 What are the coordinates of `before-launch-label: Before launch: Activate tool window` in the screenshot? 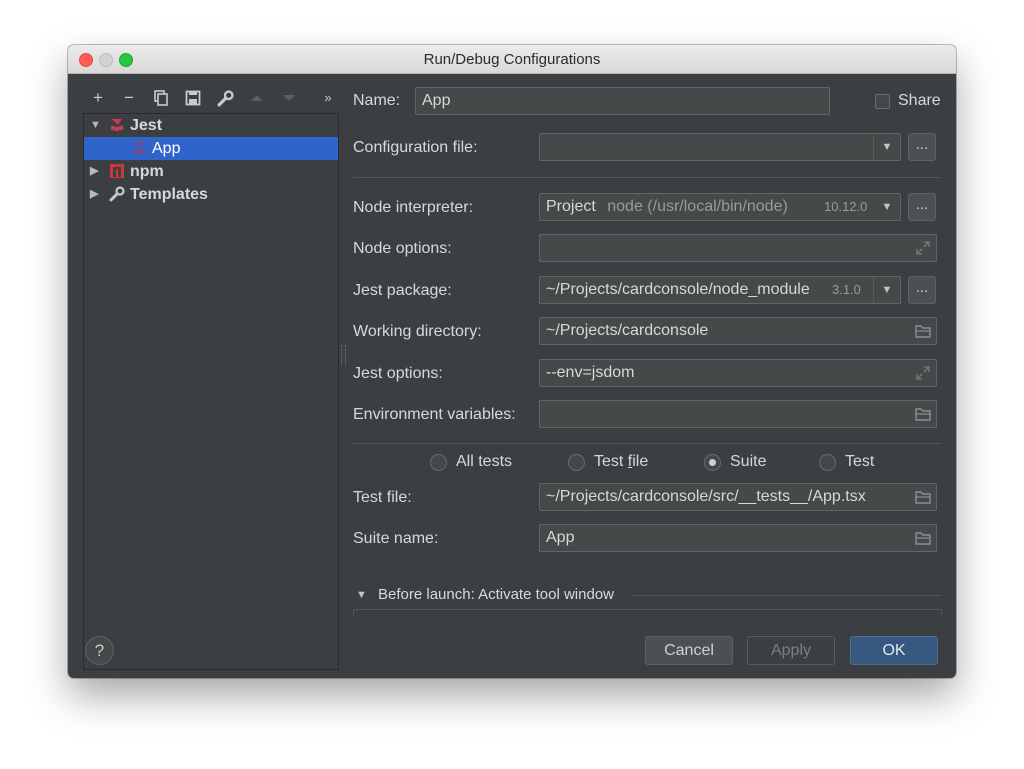 It's located at (496, 594).